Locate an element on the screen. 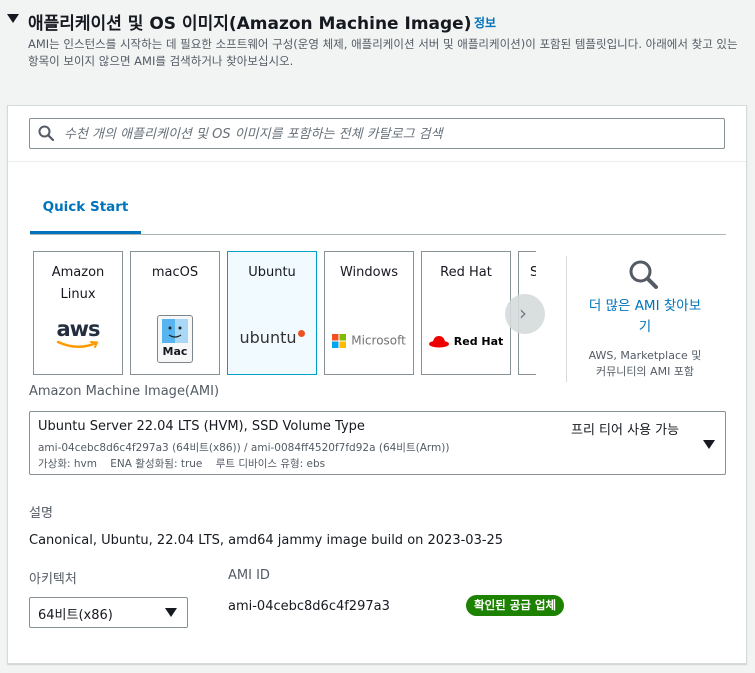  next-tiles-button: › is located at coordinates (525, 314).